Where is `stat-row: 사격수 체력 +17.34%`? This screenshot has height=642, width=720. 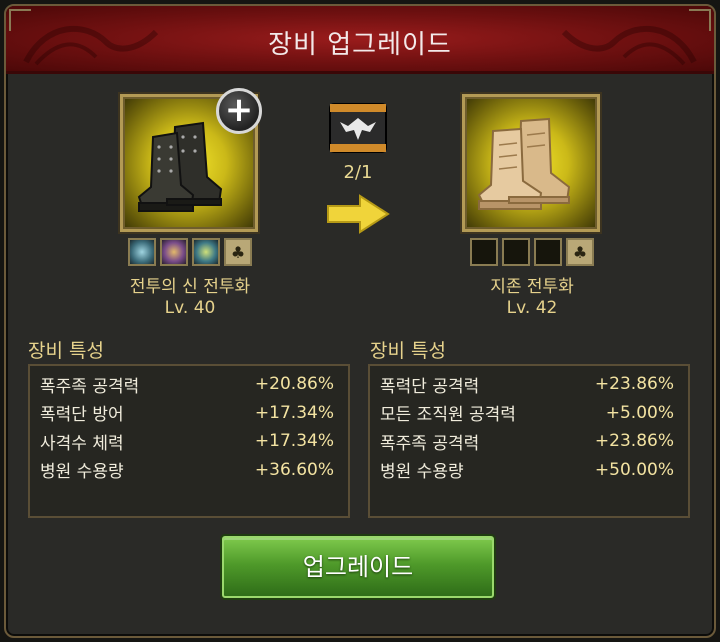 stat-row: 사격수 체력 +17.34% is located at coordinates (187, 441).